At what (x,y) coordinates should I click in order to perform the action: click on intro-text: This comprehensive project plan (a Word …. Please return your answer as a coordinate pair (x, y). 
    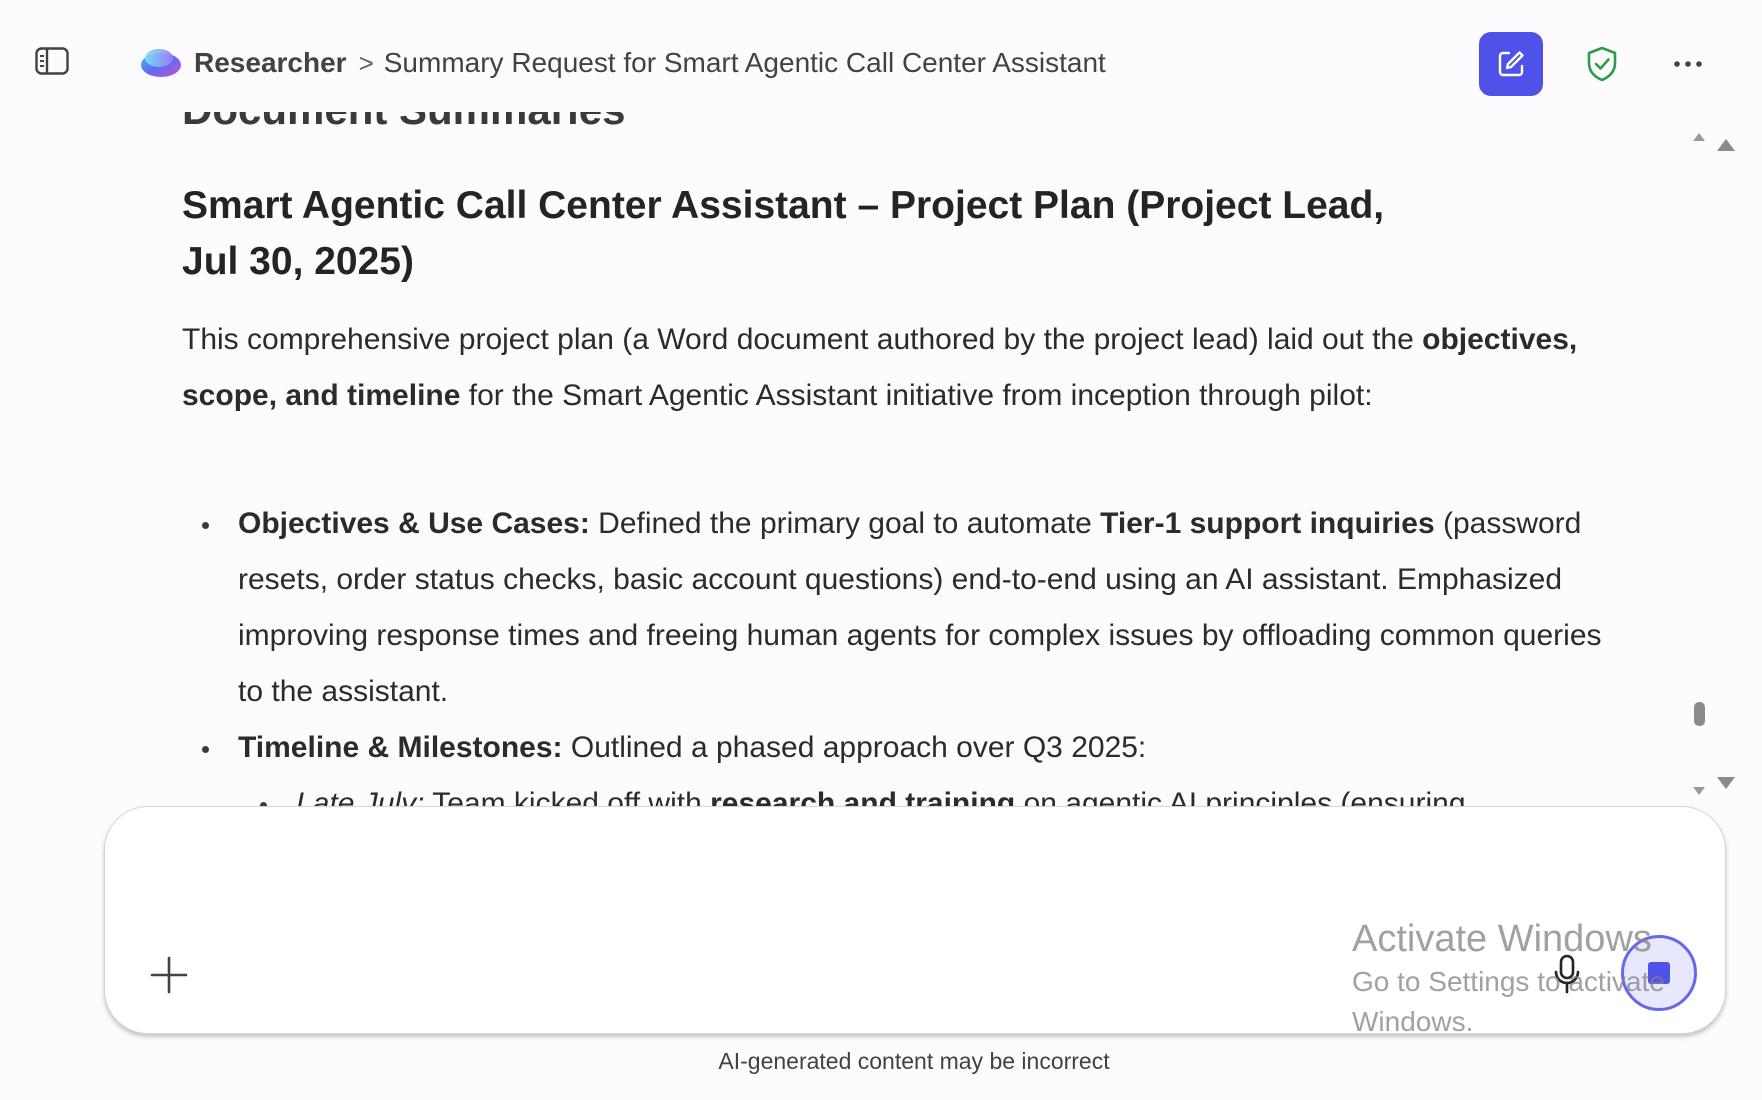
    Looking at the image, I should click on (802, 339).